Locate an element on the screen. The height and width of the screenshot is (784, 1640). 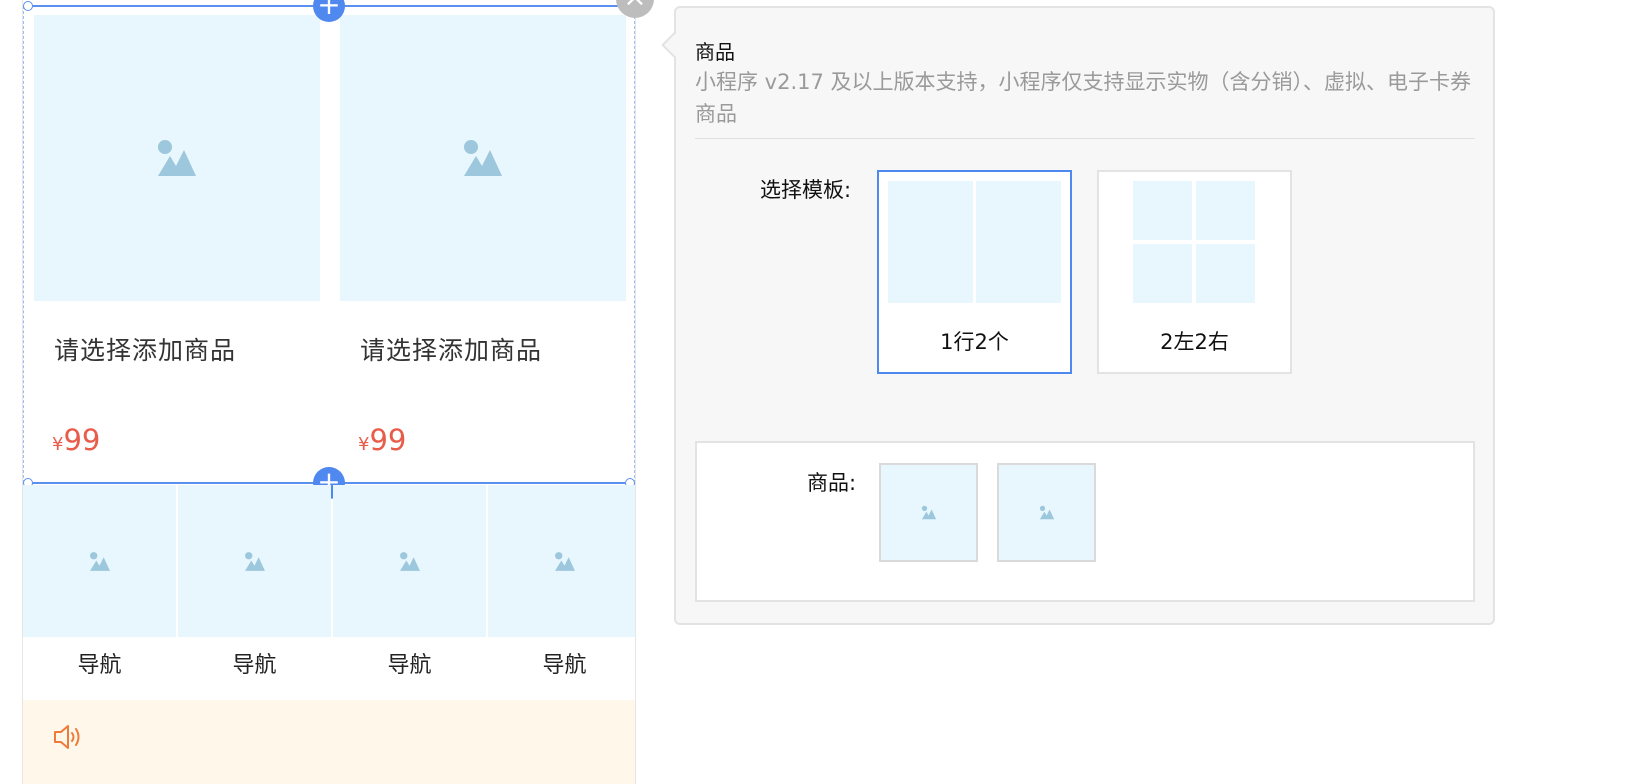
template-label: 选择模板: is located at coordinates (806, 190).